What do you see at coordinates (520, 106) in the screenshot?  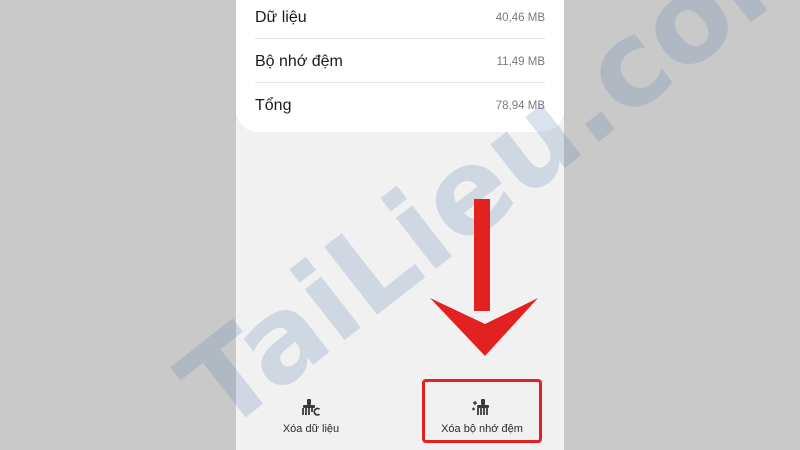 I see `storage-row-value: 78,94 MB` at bounding box center [520, 106].